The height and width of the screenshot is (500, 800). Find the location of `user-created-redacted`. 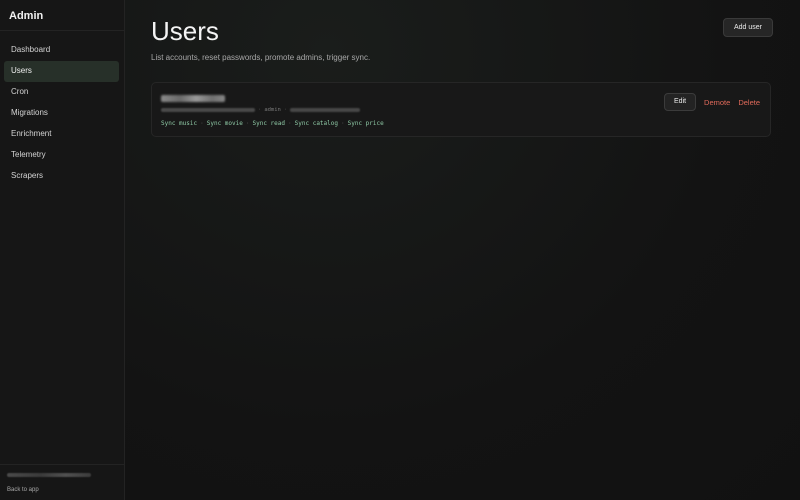

user-created-redacted is located at coordinates (325, 110).